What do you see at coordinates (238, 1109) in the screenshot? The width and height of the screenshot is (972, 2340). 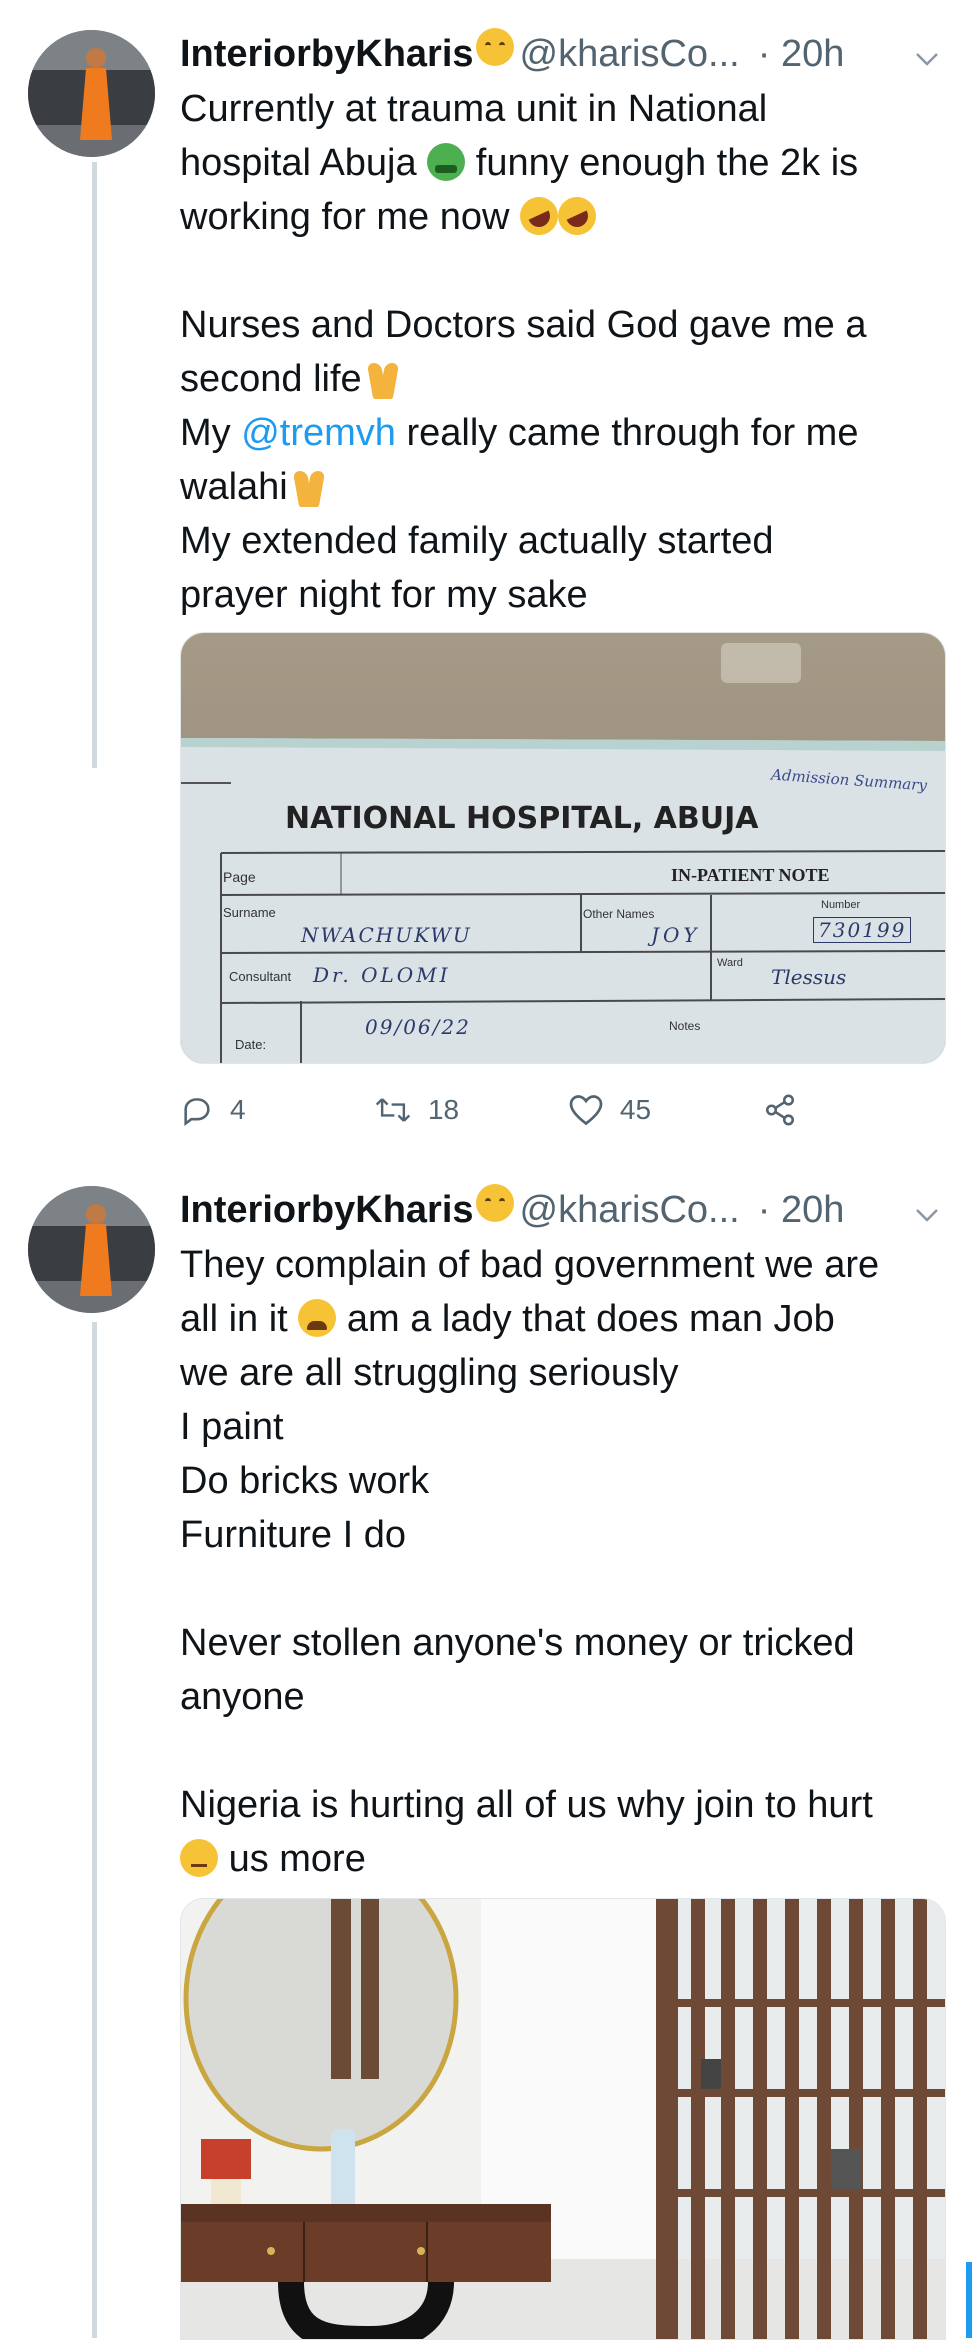 I see `reply-count: 4` at bounding box center [238, 1109].